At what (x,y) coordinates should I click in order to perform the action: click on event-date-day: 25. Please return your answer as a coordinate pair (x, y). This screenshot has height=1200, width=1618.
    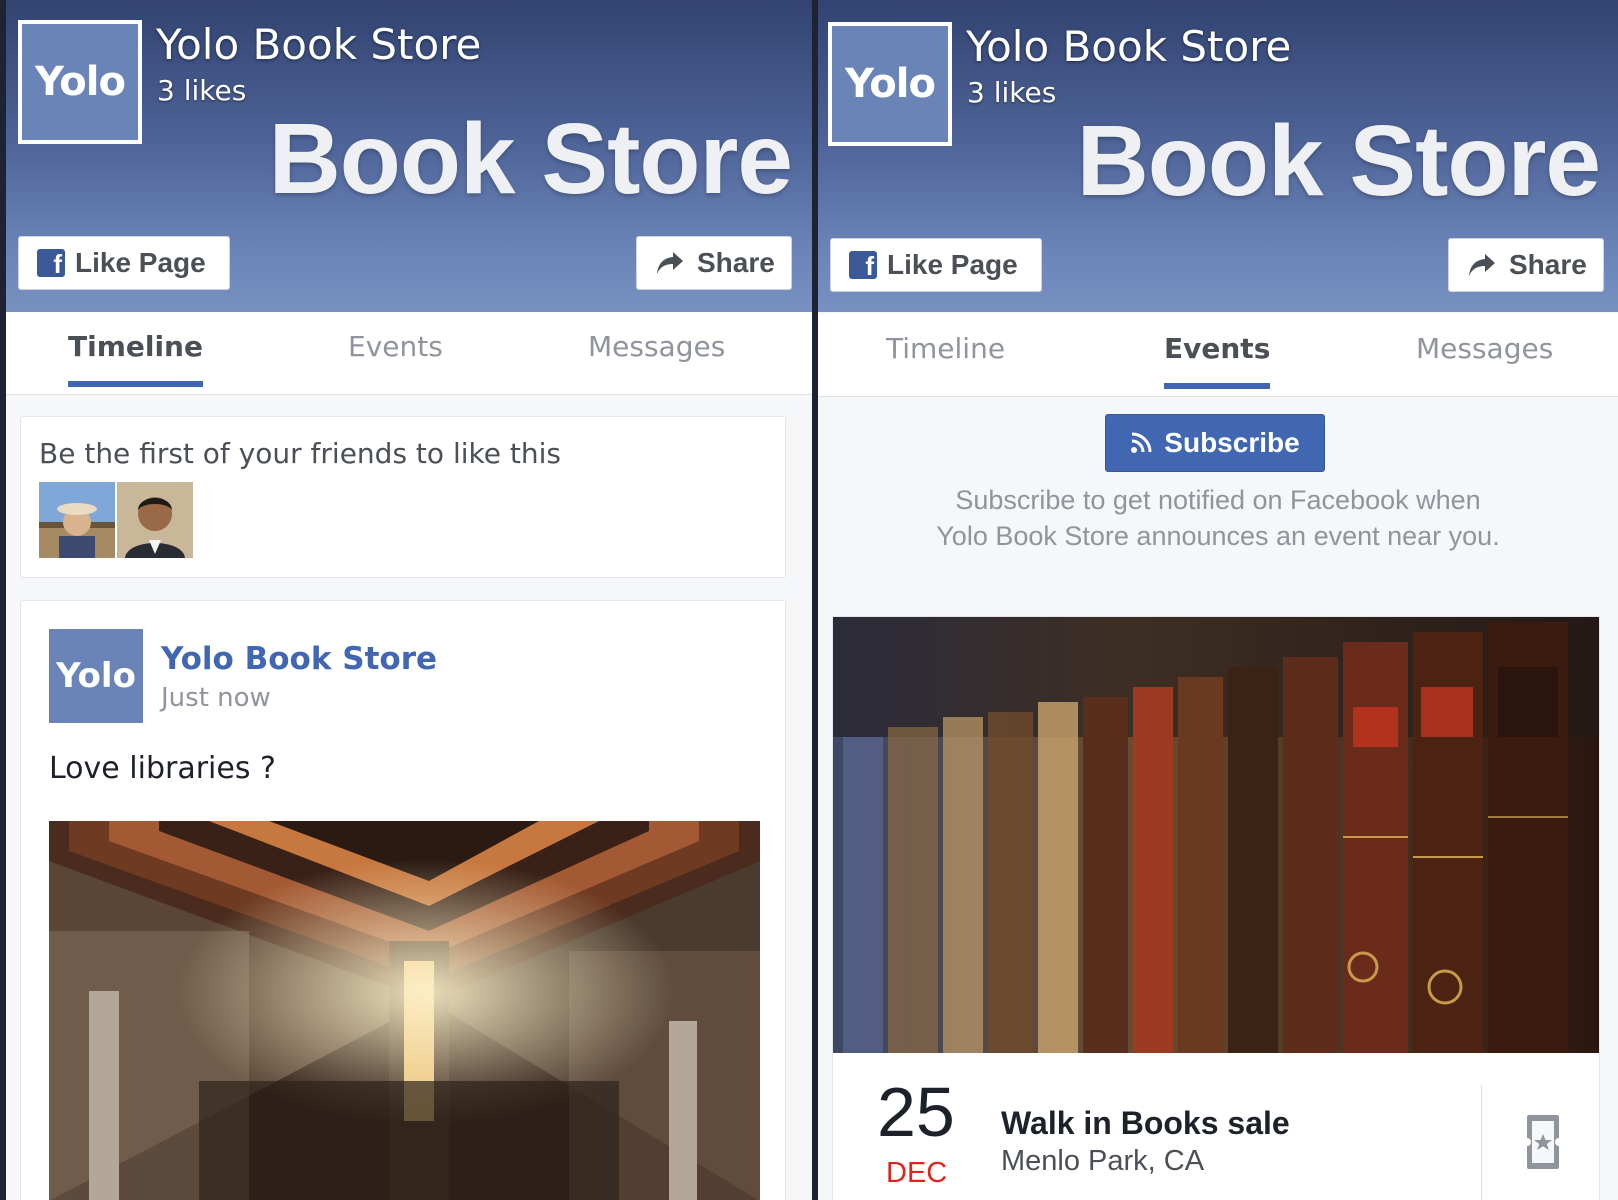
    Looking at the image, I should click on (916, 1112).